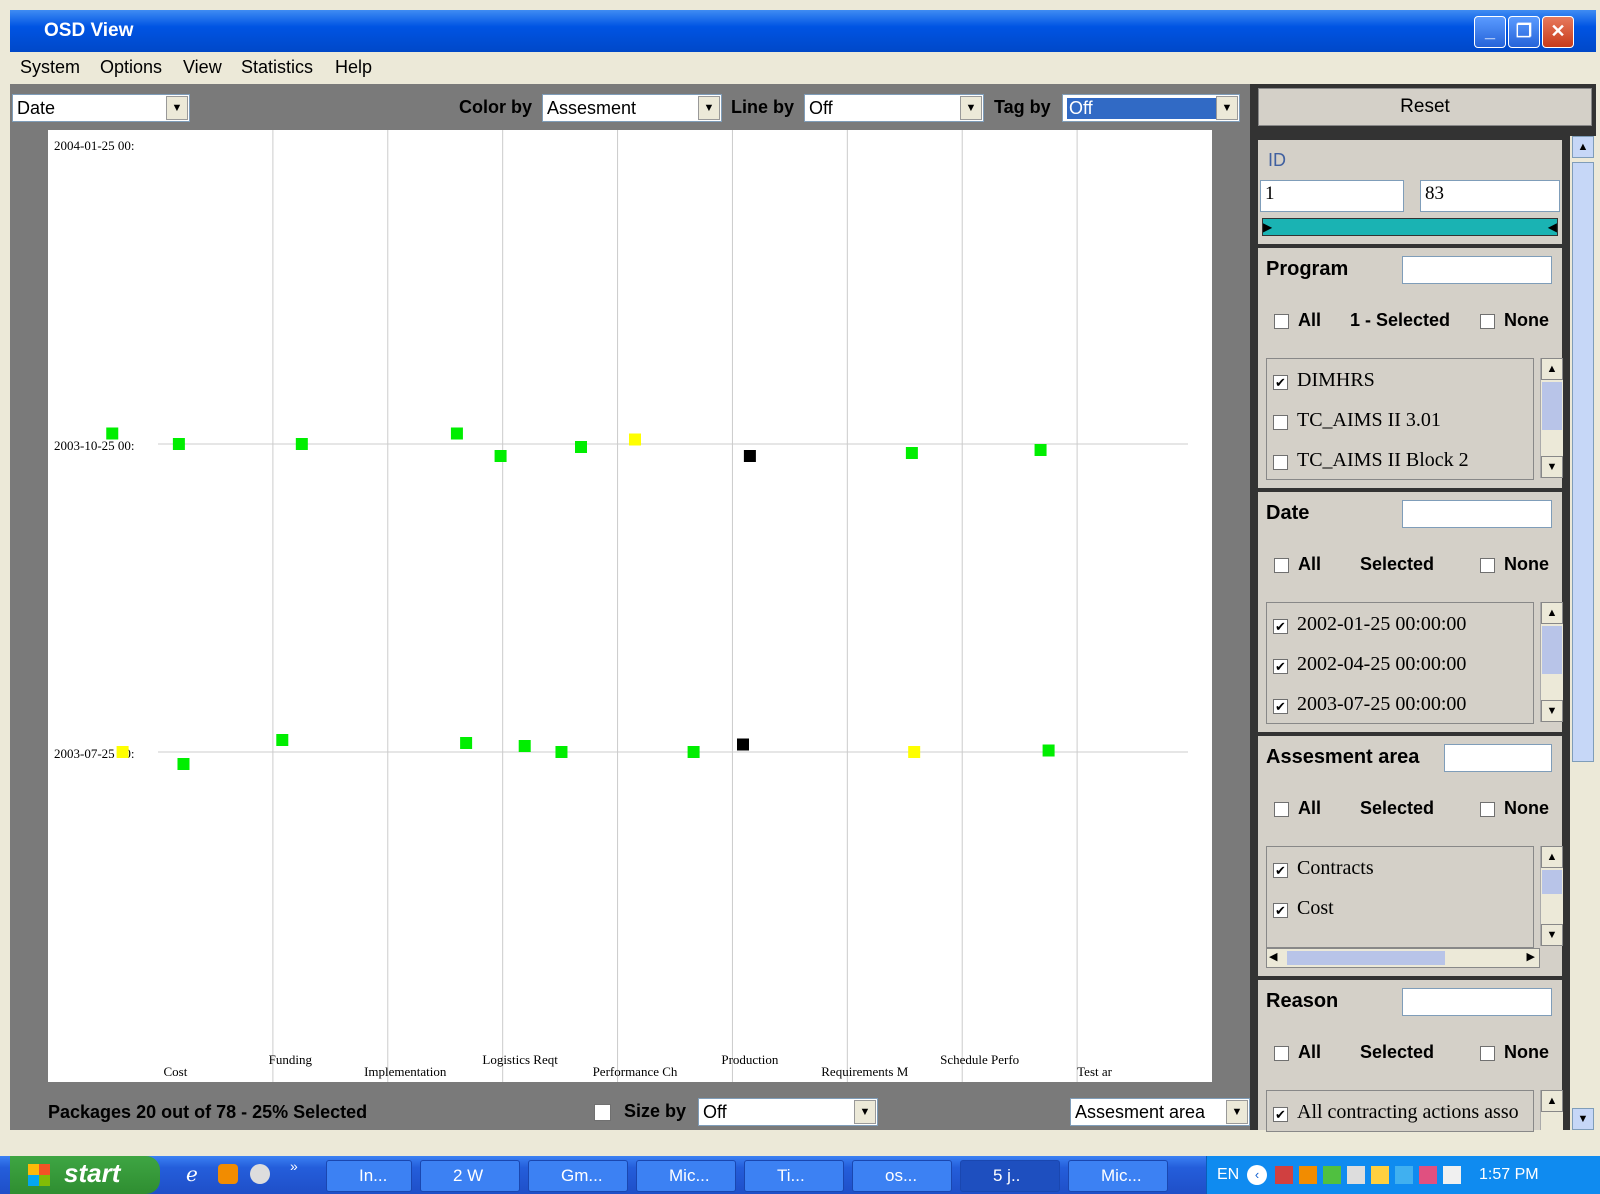 Image resolution: width=1600 pixels, height=1194 pixels. Describe the element at coordinates (1487, 809) in the screenshot. I see `assesment-none-checkbox` at that location.